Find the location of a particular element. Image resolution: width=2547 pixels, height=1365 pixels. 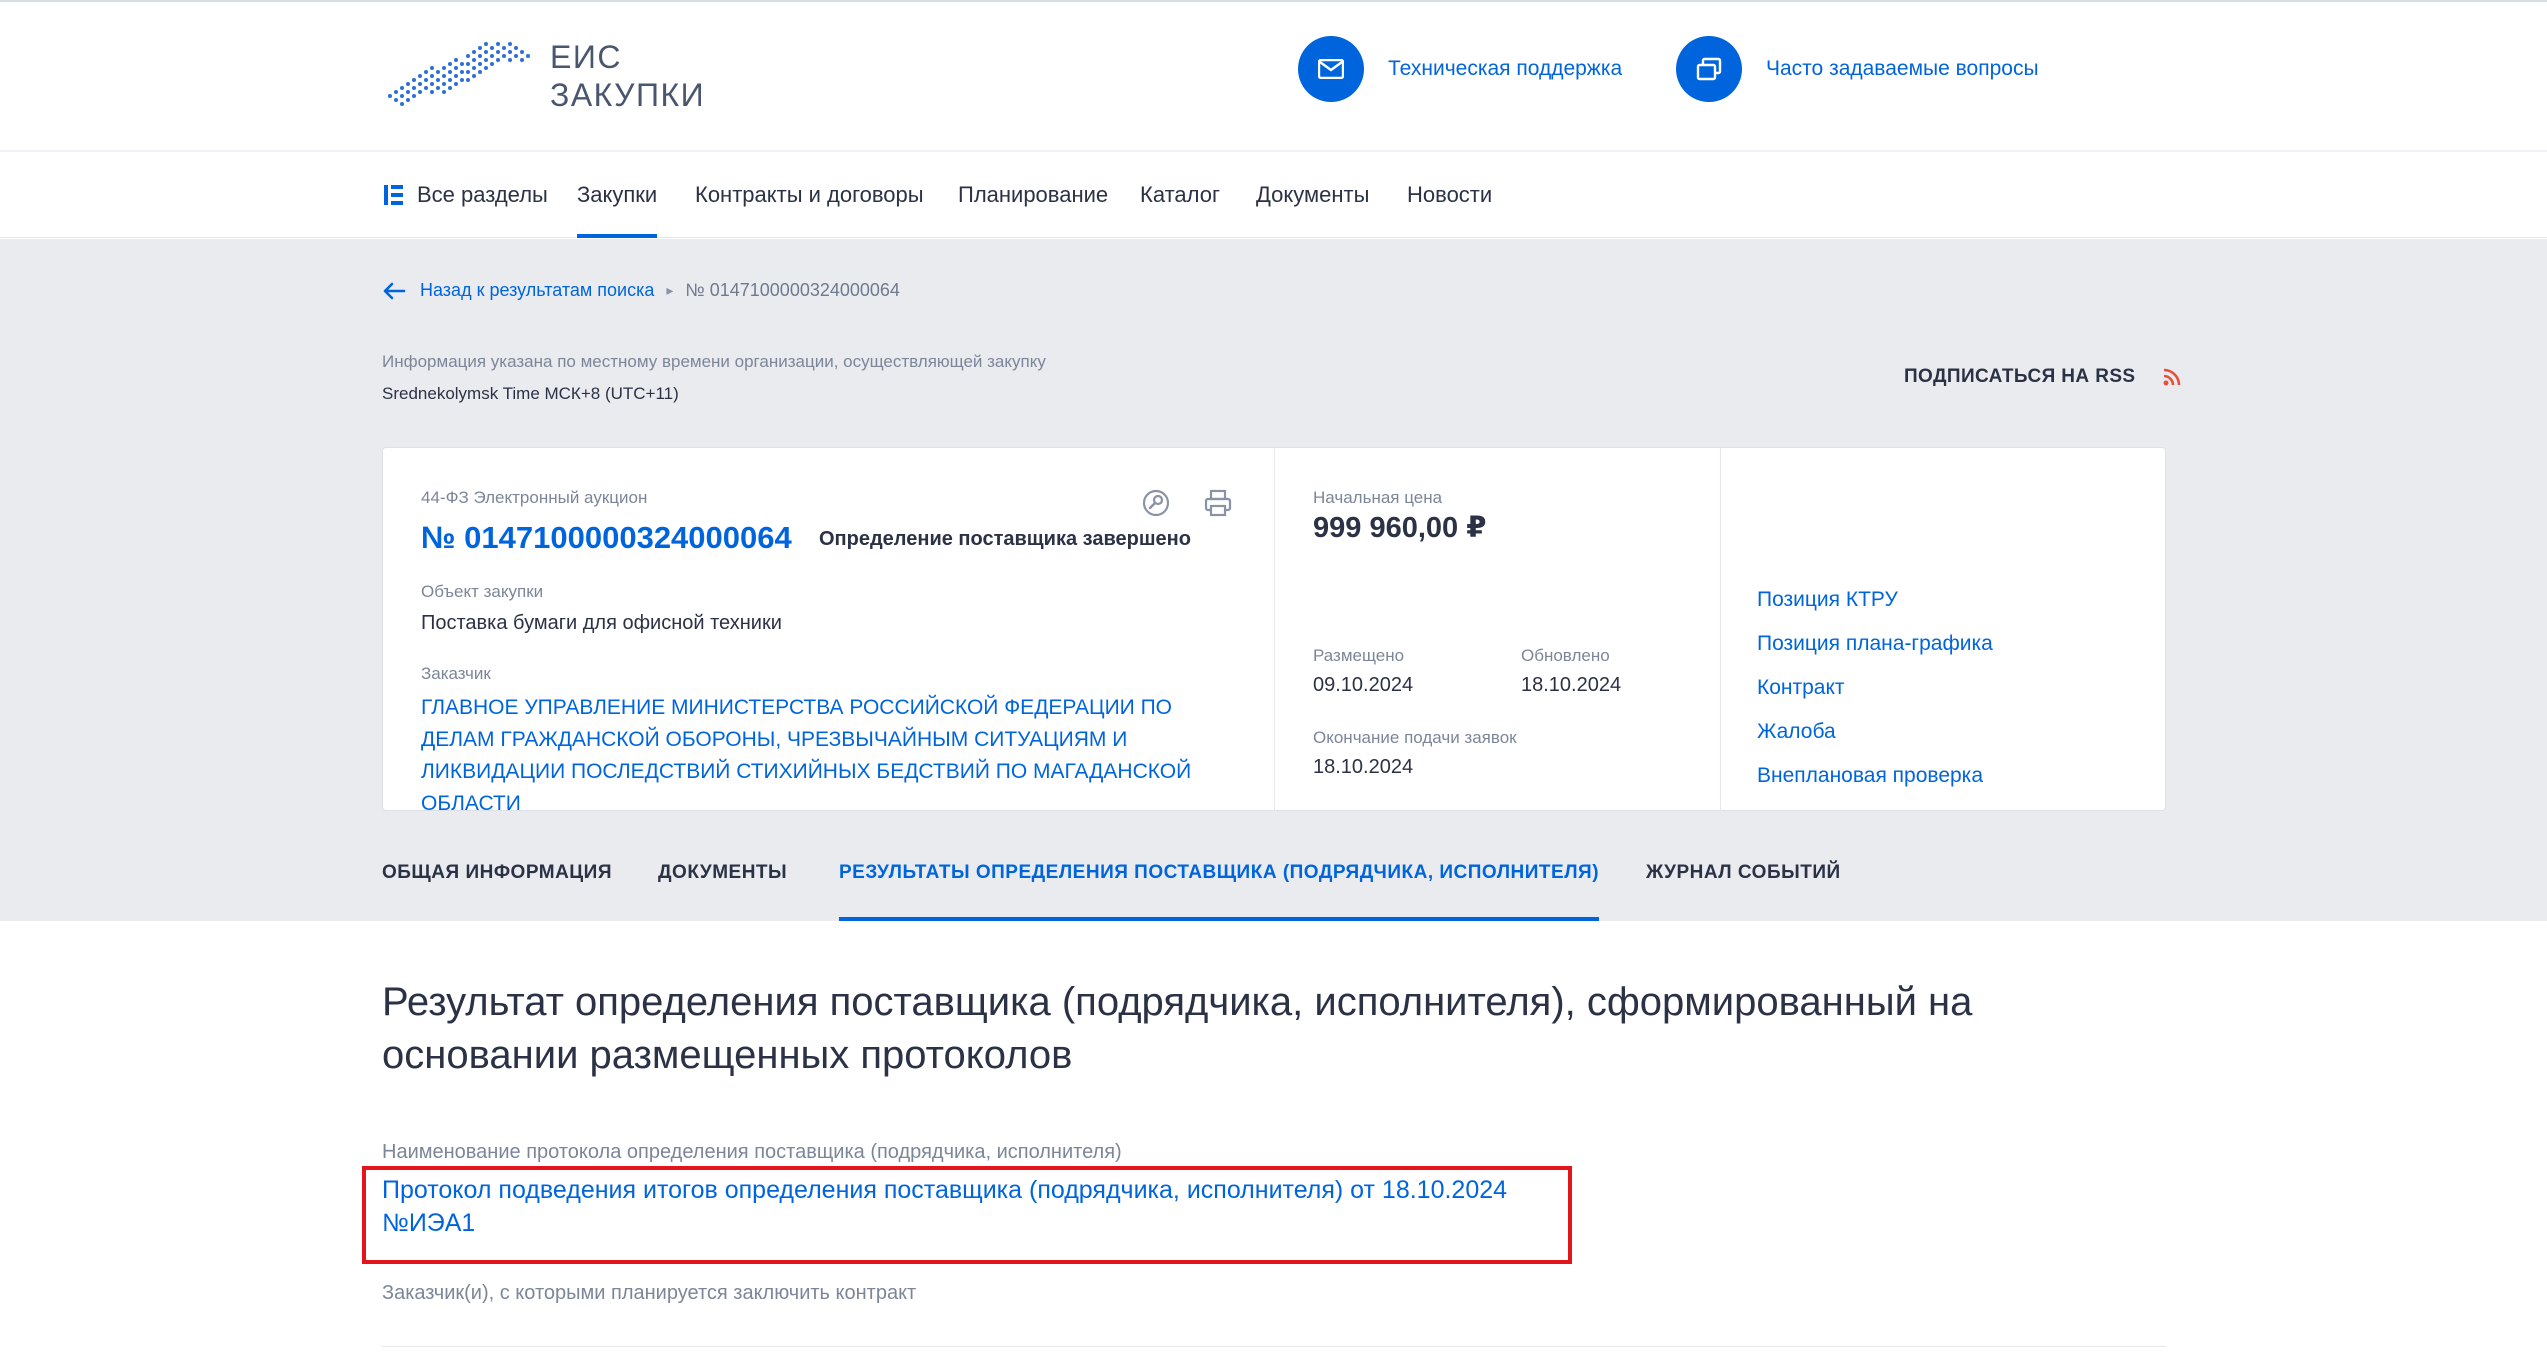

rss-subscribe-link: ПОДПИСАТЬСЯ НА RSS is located at coordinates (2043, 377).